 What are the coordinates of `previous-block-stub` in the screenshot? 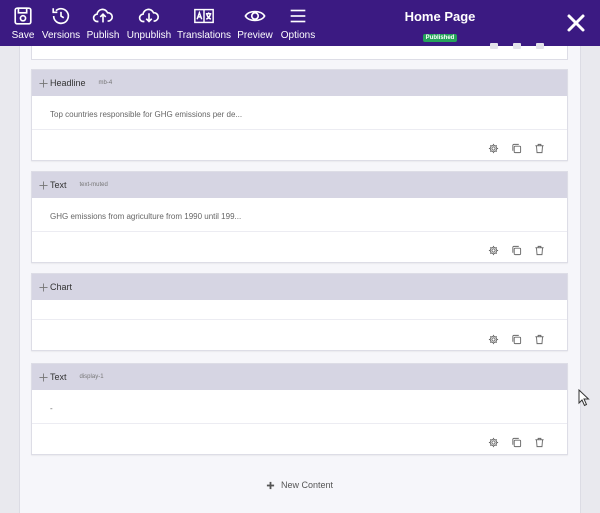 It's located at (299, 51).